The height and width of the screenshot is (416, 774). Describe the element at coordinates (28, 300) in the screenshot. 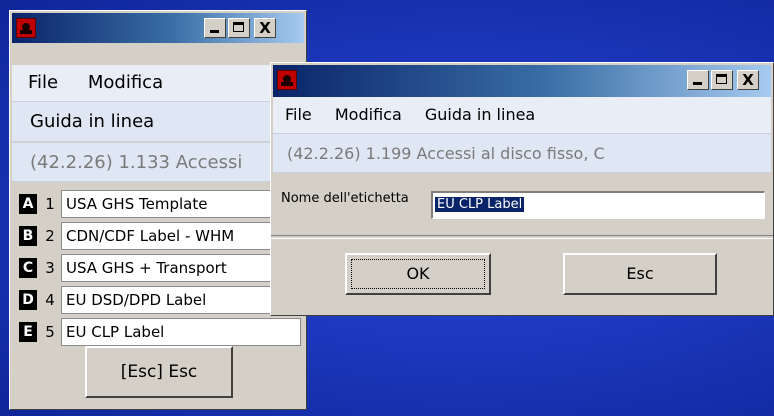

I see `shortcut-letter: D` at that location.